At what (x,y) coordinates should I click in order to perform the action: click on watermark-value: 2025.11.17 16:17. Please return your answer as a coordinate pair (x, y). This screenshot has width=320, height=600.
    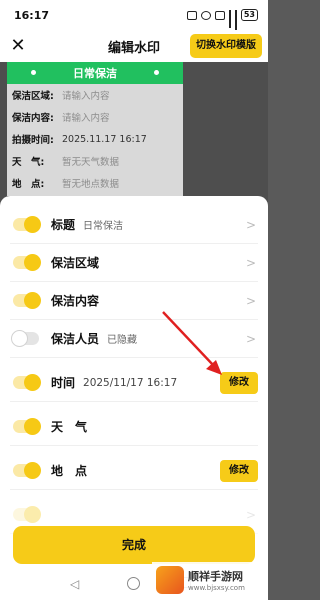
    Looking at the image, I should click on (104, 139).